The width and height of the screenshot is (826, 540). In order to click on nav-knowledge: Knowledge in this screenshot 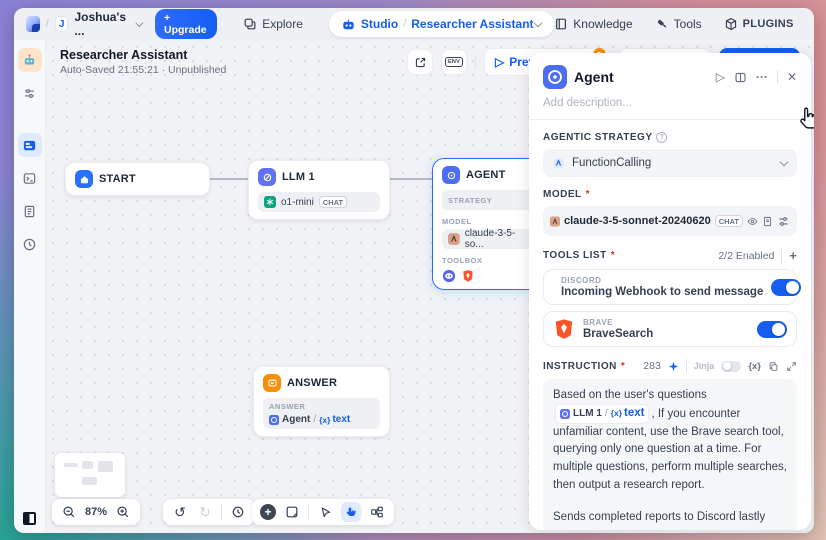, I will do `click(593, 24)`.